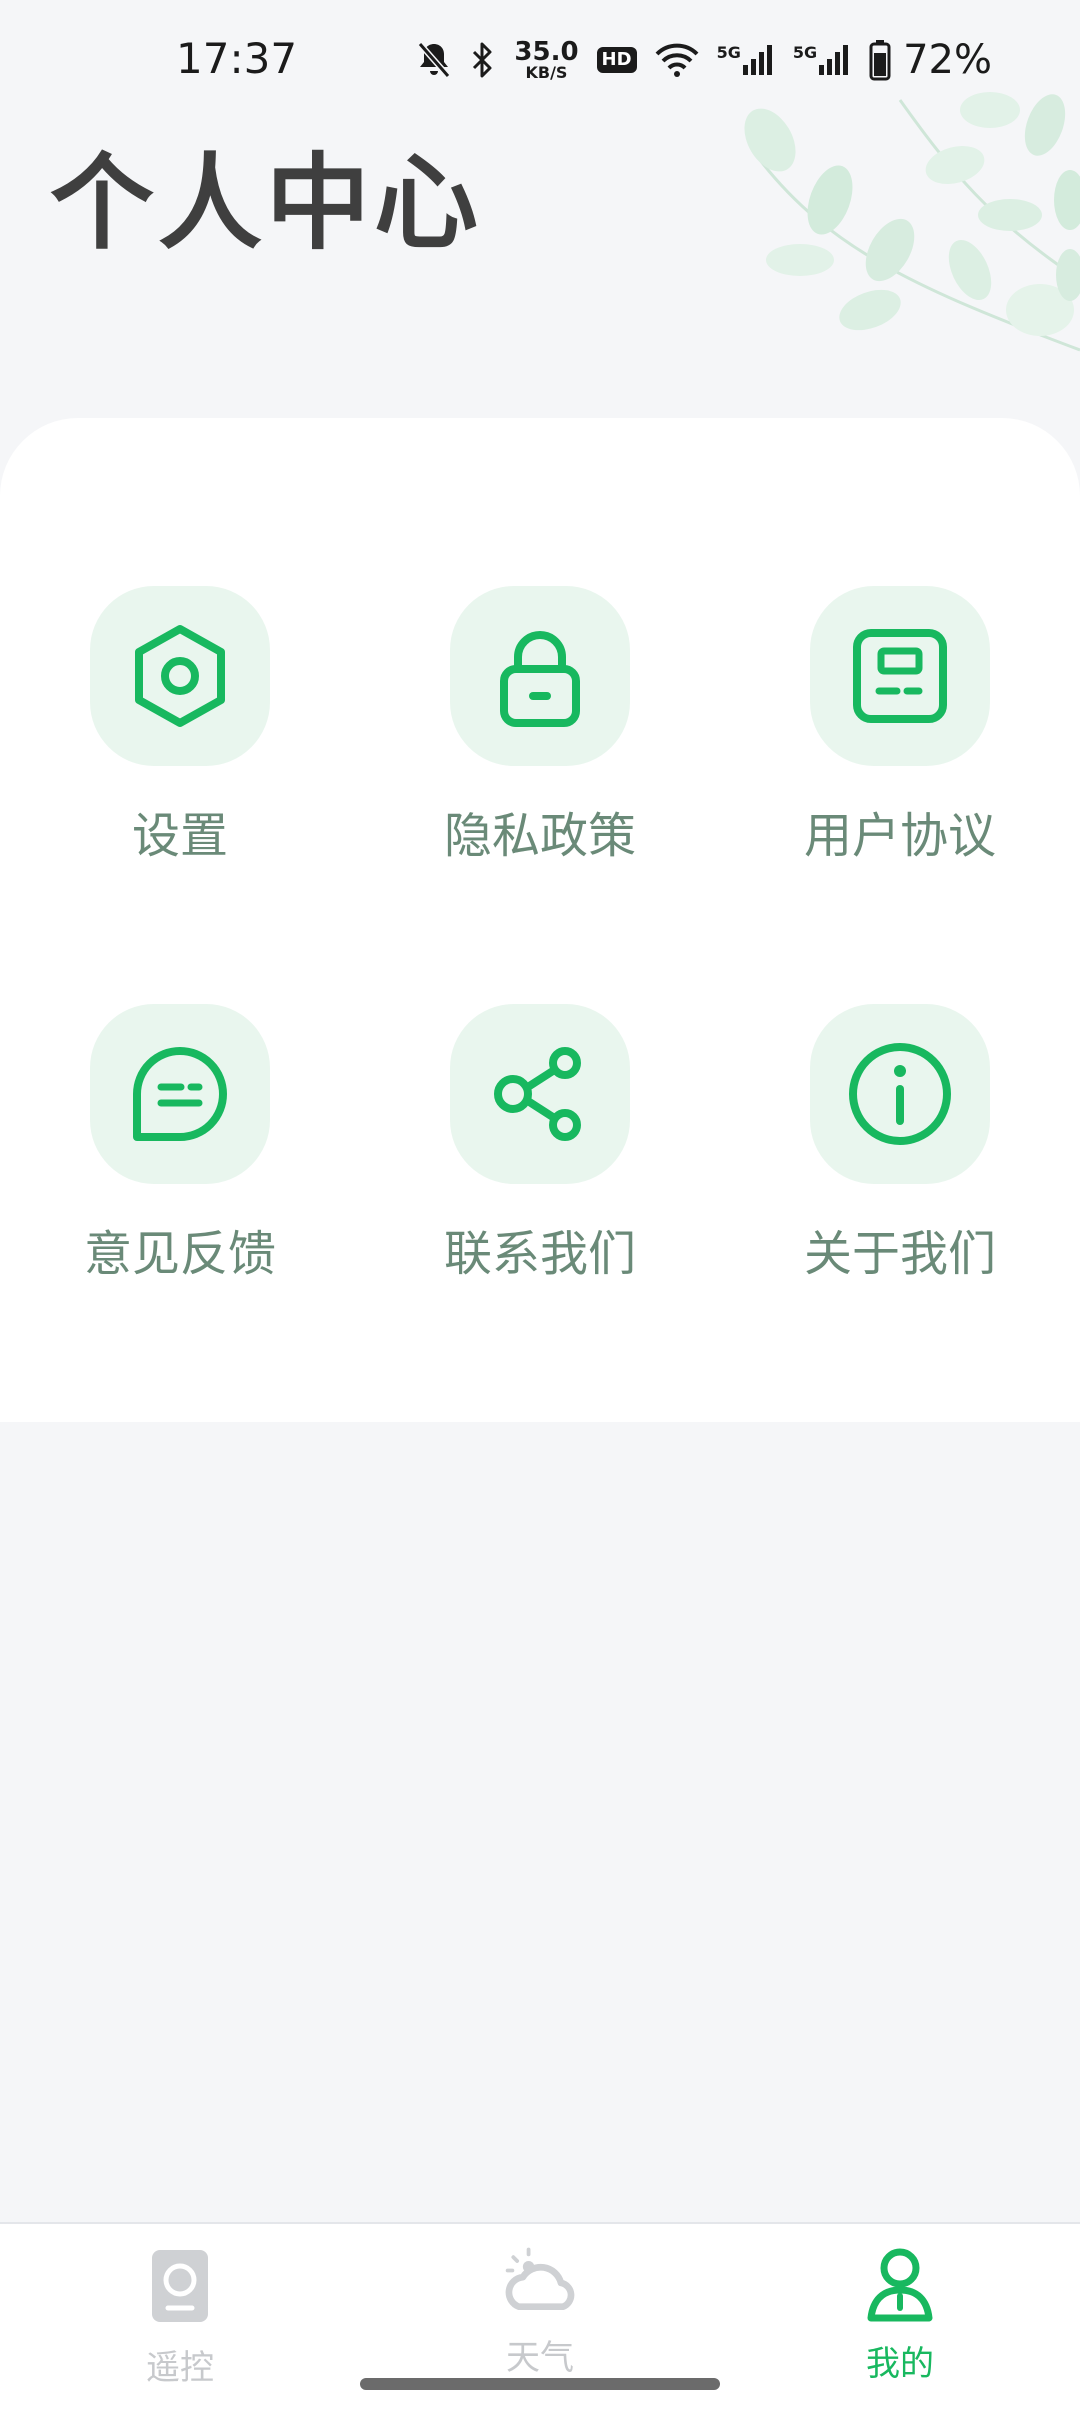 This screenshot has height=2412, width=1080. What do you see at coordinates (179, 836) in the screenshot?
I see `menu-label: 设置` at bounding box center [179, 836].